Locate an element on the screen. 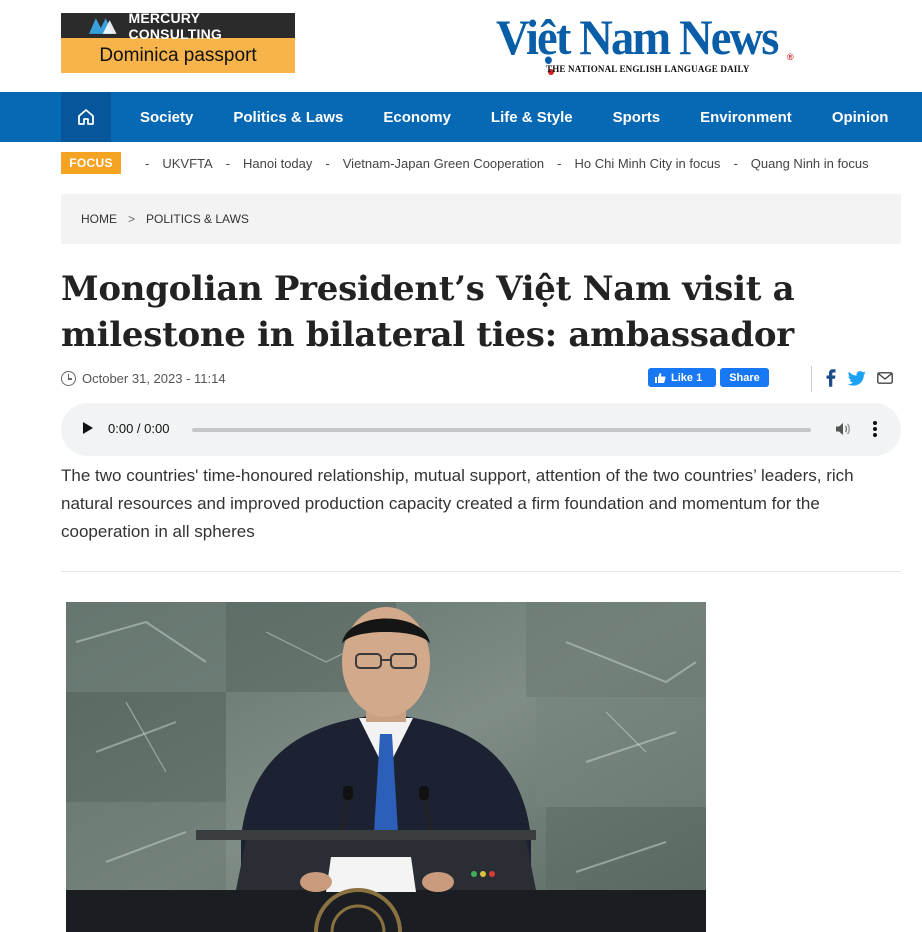  advertisement-banner: MERCURY CONSULTING Dominica passport is located at coordinates (178, 41).